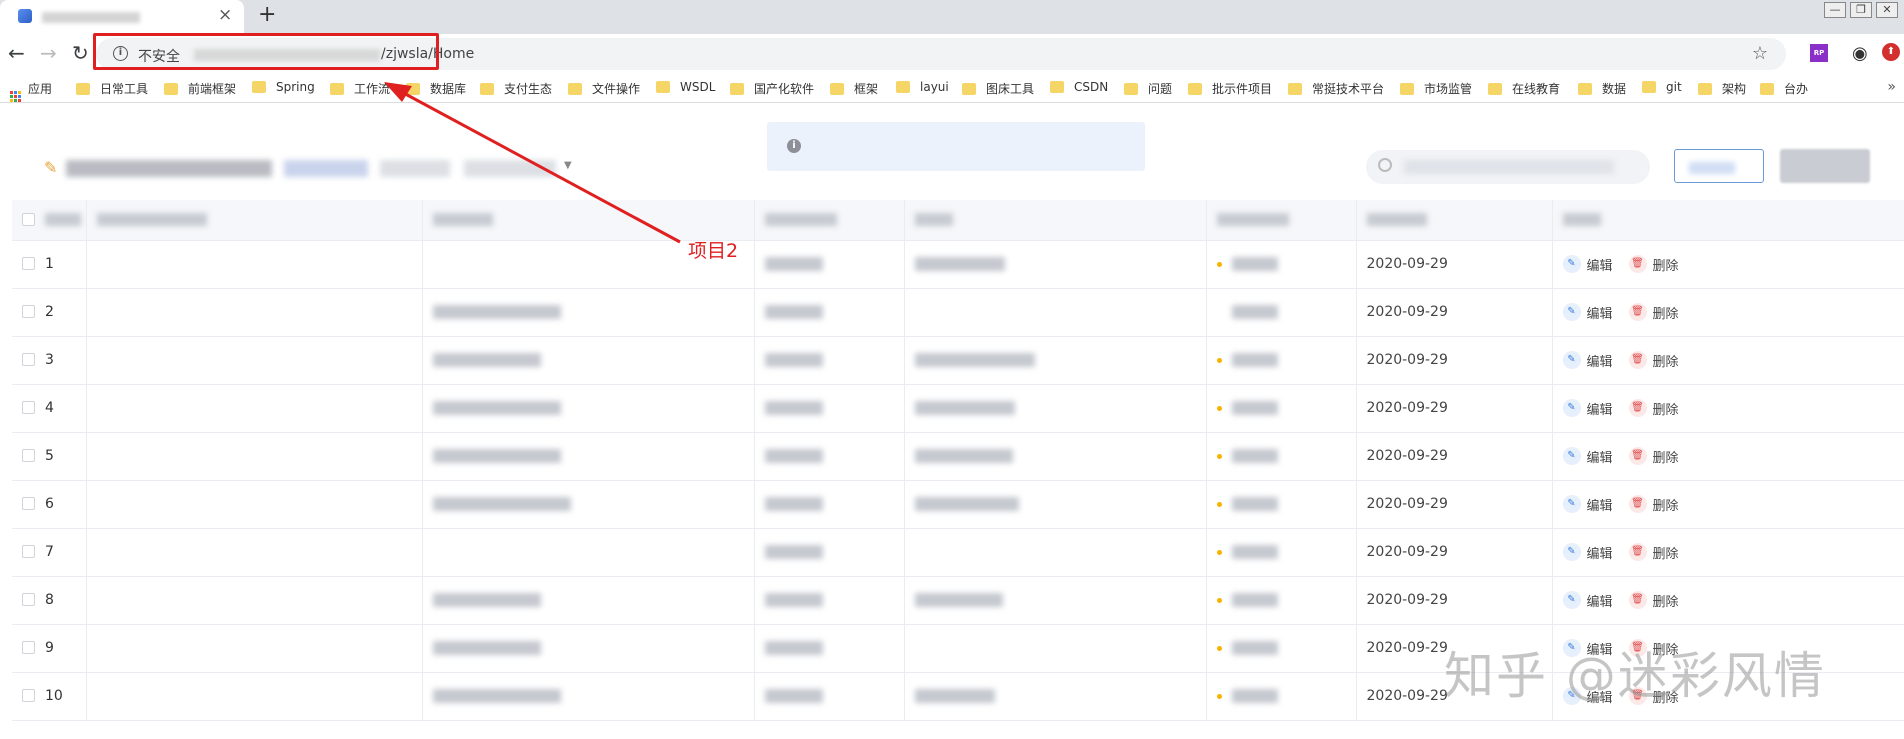 Image resolution: width=1904 pixels, height=739 pixels. I want to click on browser-tab: ×, so click(122, 17).